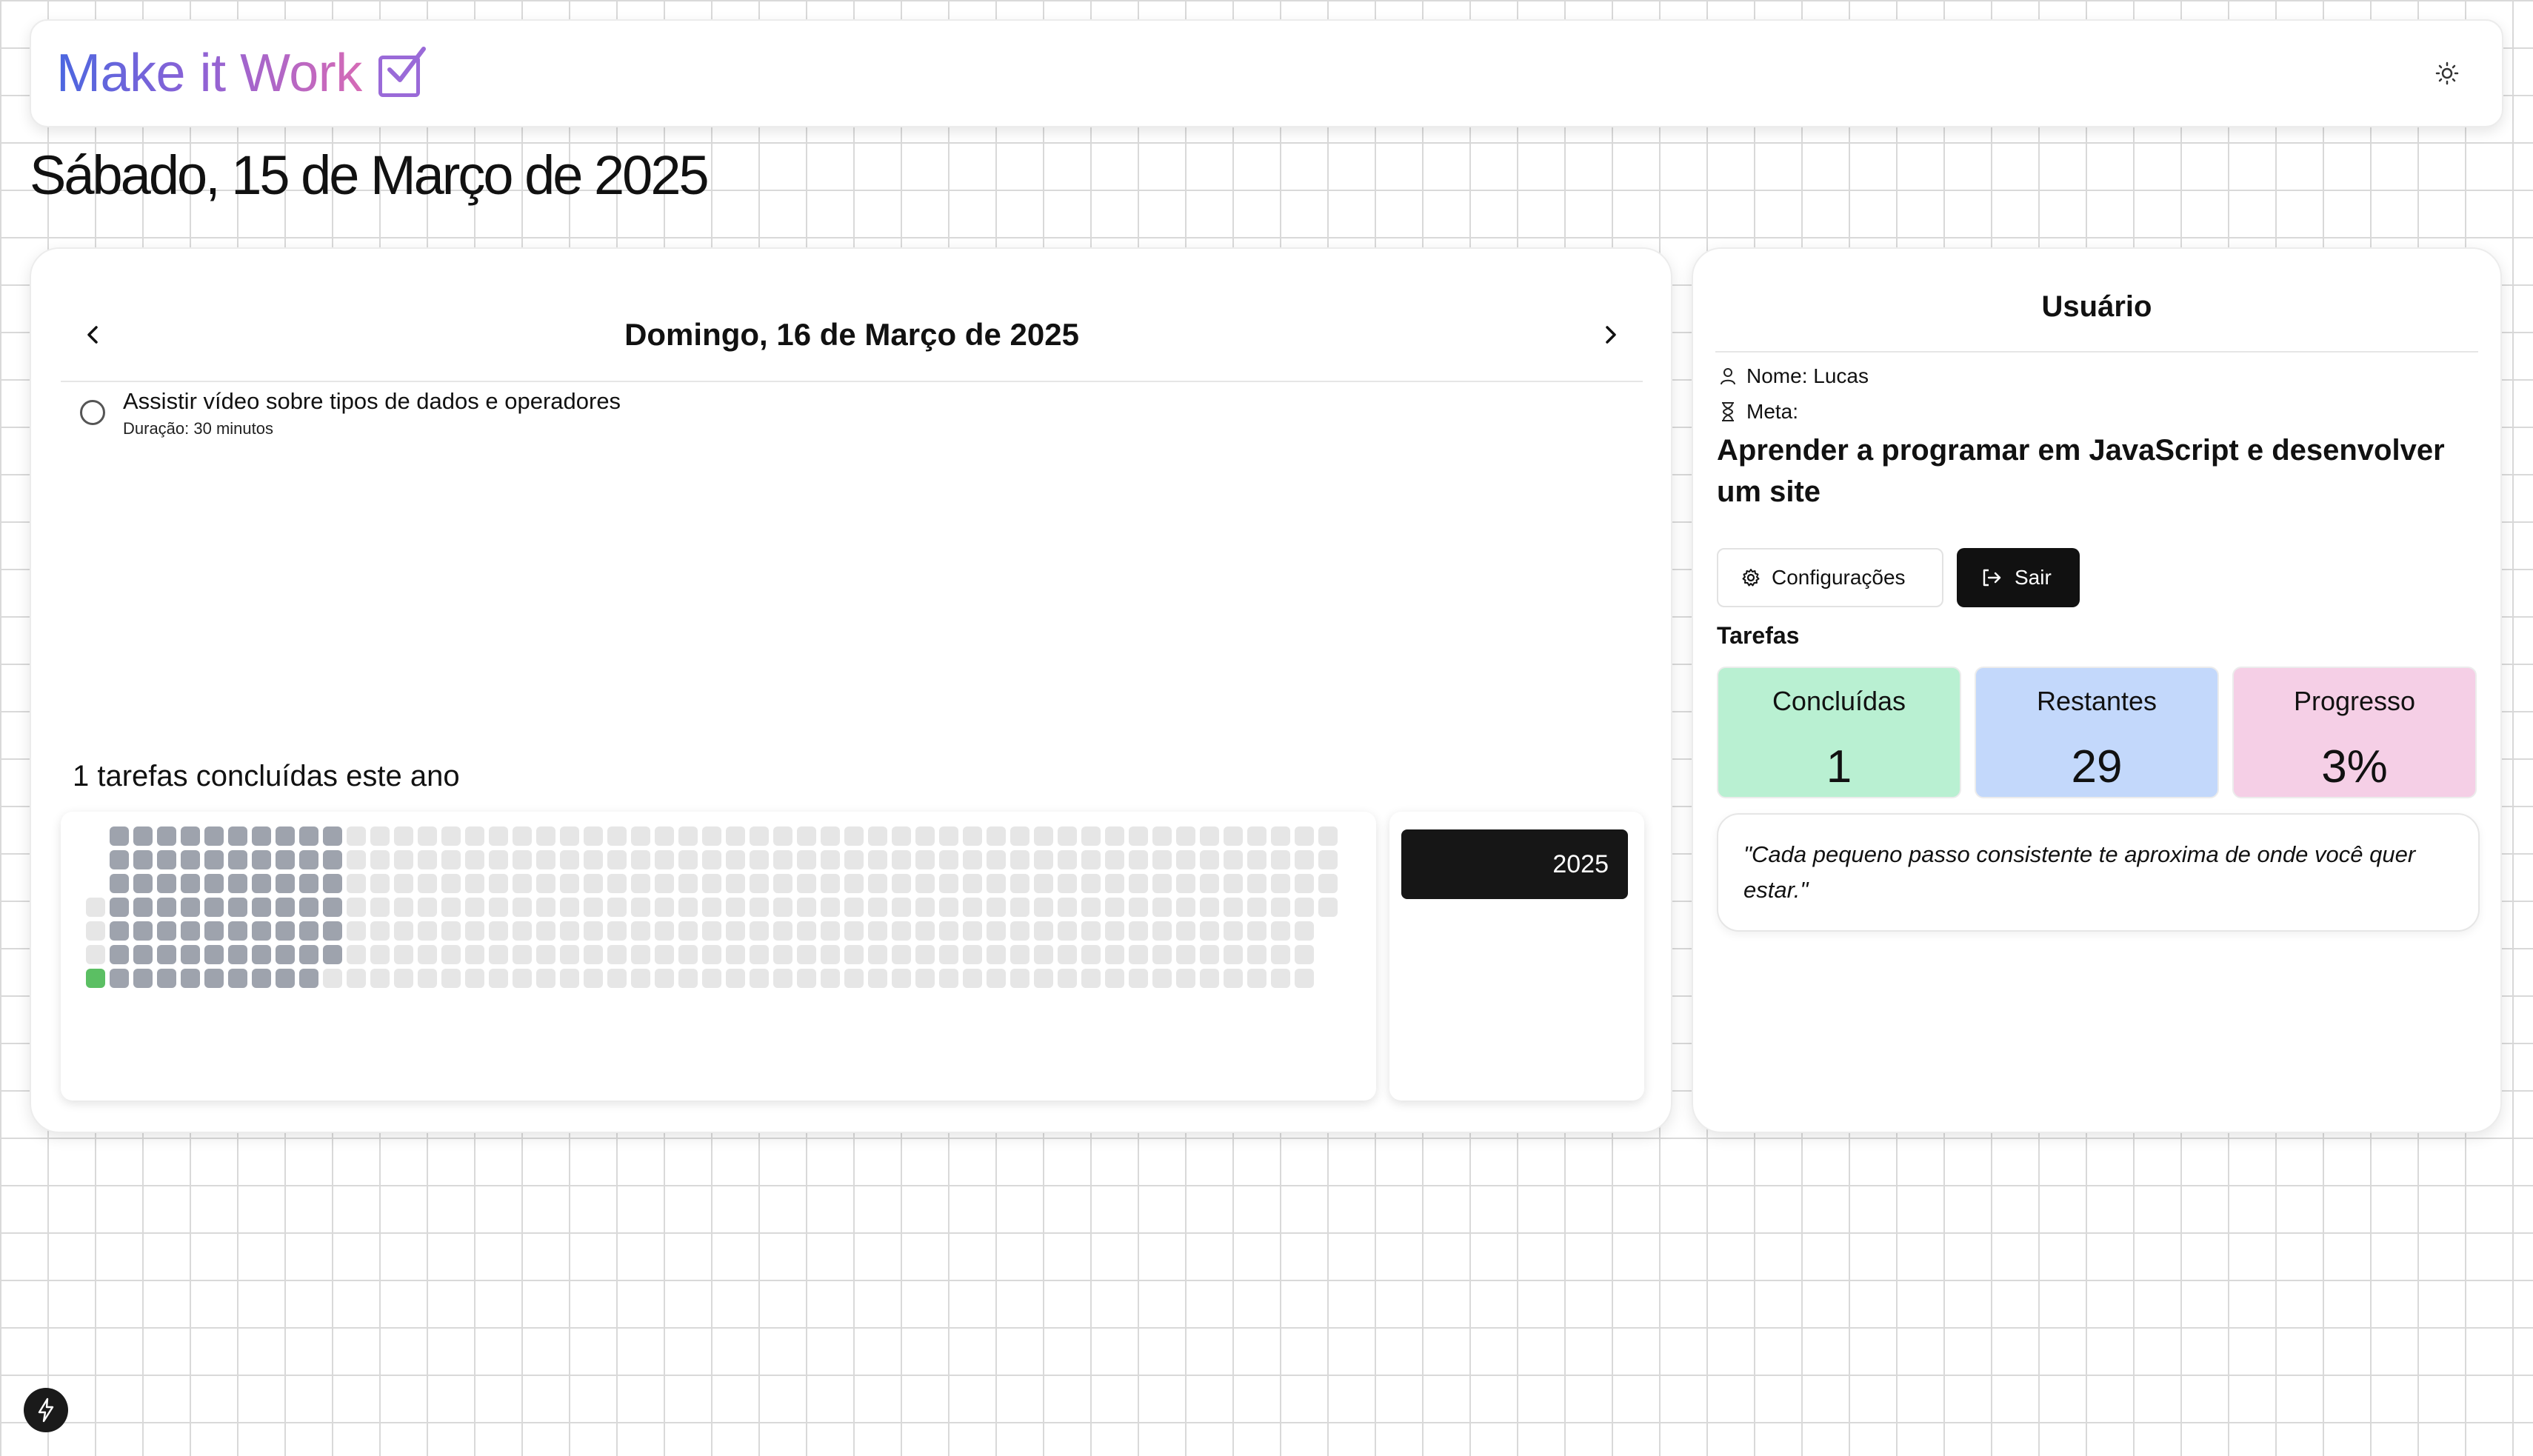 Image resolution: width=2533 pixels, height=1456 pixels. I want to click on logout-button: Sair, so click(2018, 577).